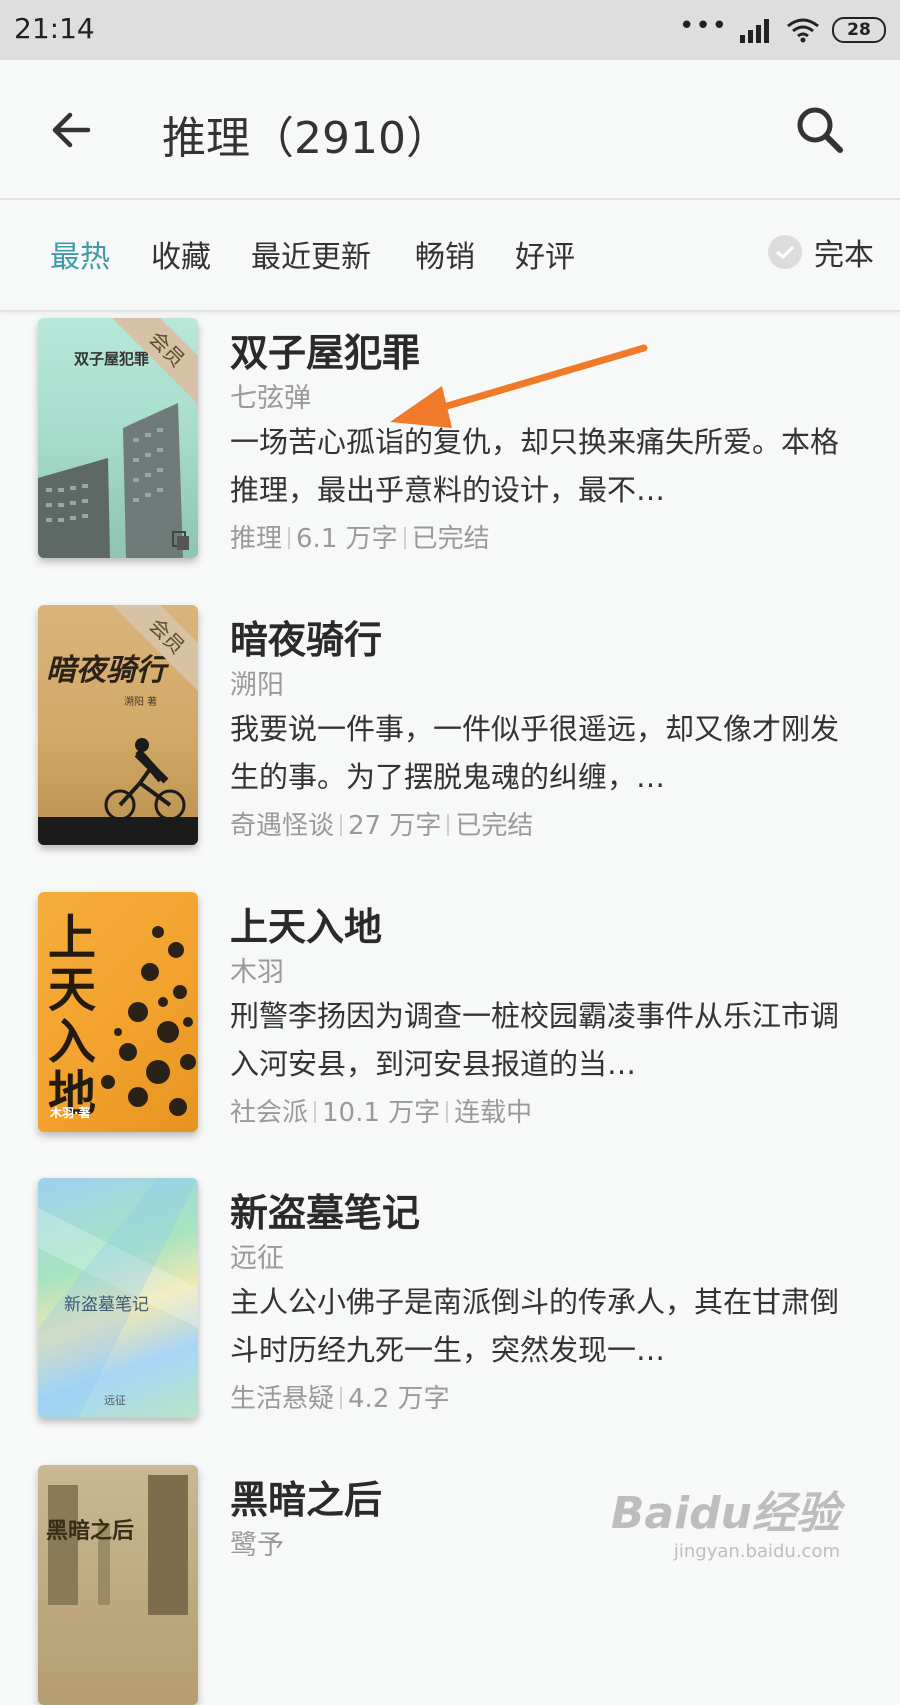 This screenshot has width=900, height=1705. What do you see at coordinates (112, 359) in the screenshot?
I see `cover-title: 双子屋犯罪` at bounding box center [112, 359].